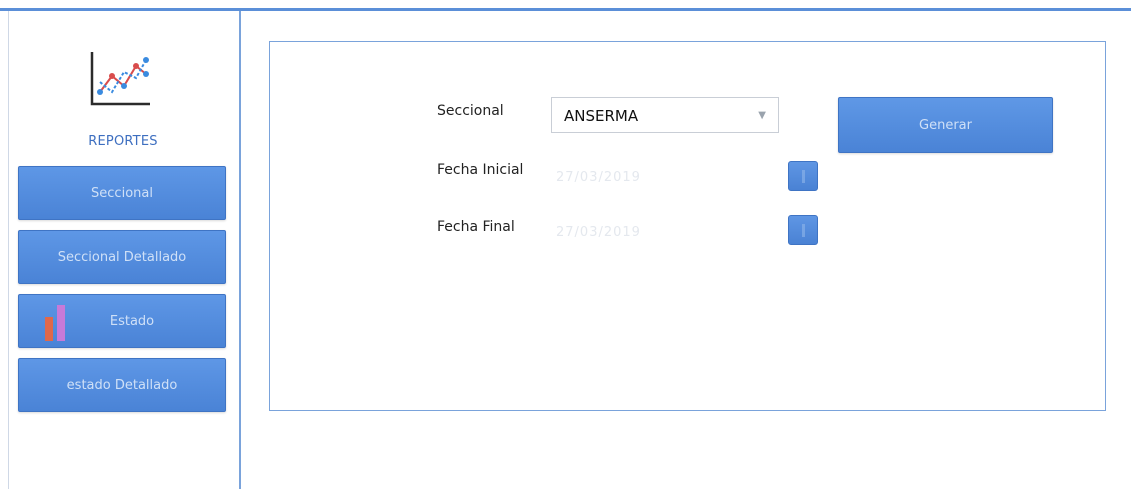 The image size is (1131, 489). Describe the element at coordinates (120, 79) in the screenshot. I see `line-chart-icon` at that location.